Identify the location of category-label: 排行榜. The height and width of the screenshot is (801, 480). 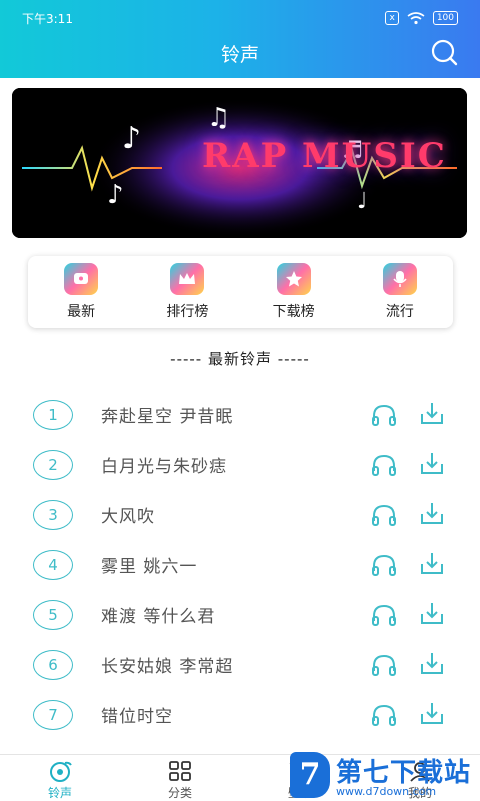
(187, 312).